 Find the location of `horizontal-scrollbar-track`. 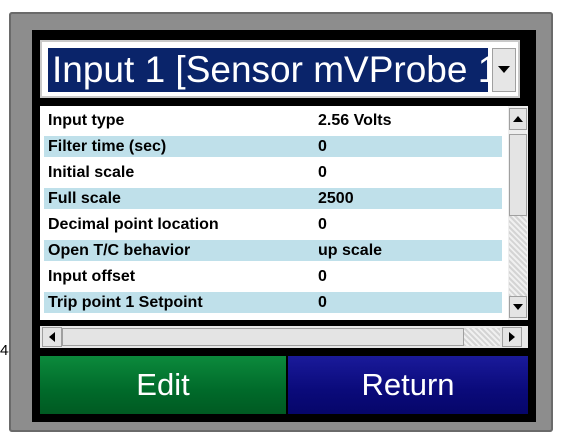

horizontal-scrollbar-track is located at coordinates (482, 337).